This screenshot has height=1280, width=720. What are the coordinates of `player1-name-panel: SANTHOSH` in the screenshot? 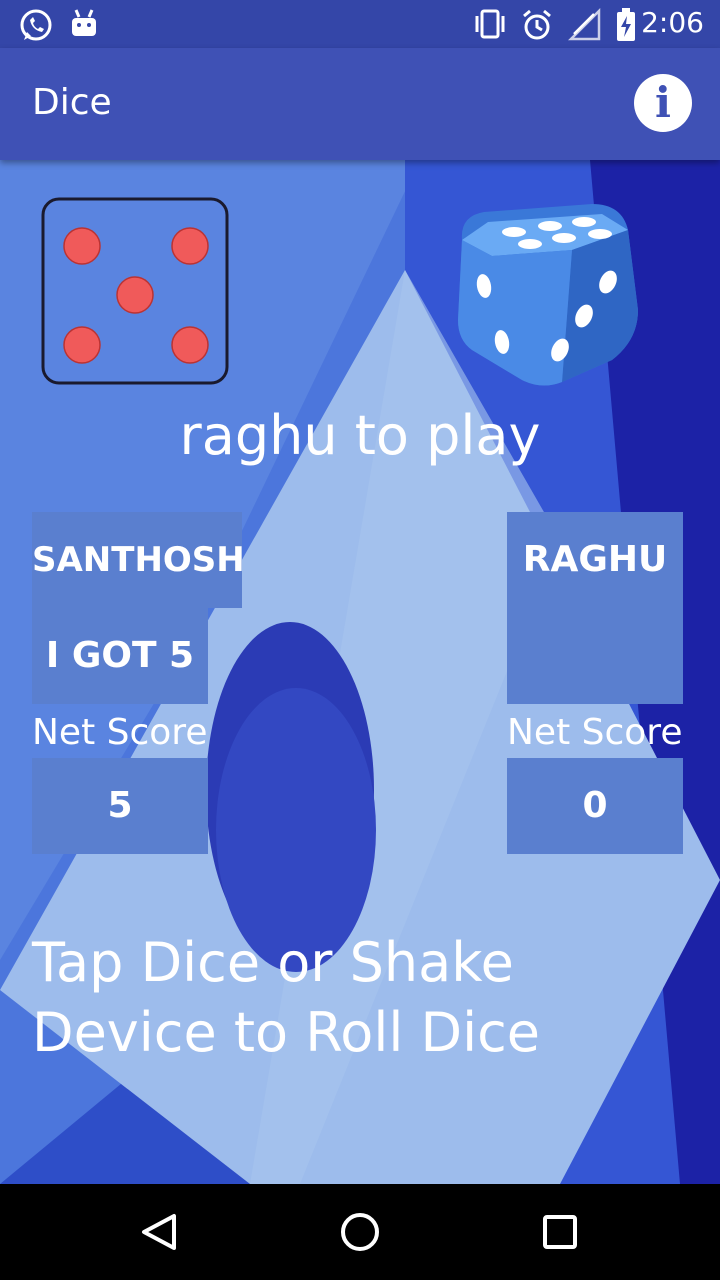 It's located at (138, 560).